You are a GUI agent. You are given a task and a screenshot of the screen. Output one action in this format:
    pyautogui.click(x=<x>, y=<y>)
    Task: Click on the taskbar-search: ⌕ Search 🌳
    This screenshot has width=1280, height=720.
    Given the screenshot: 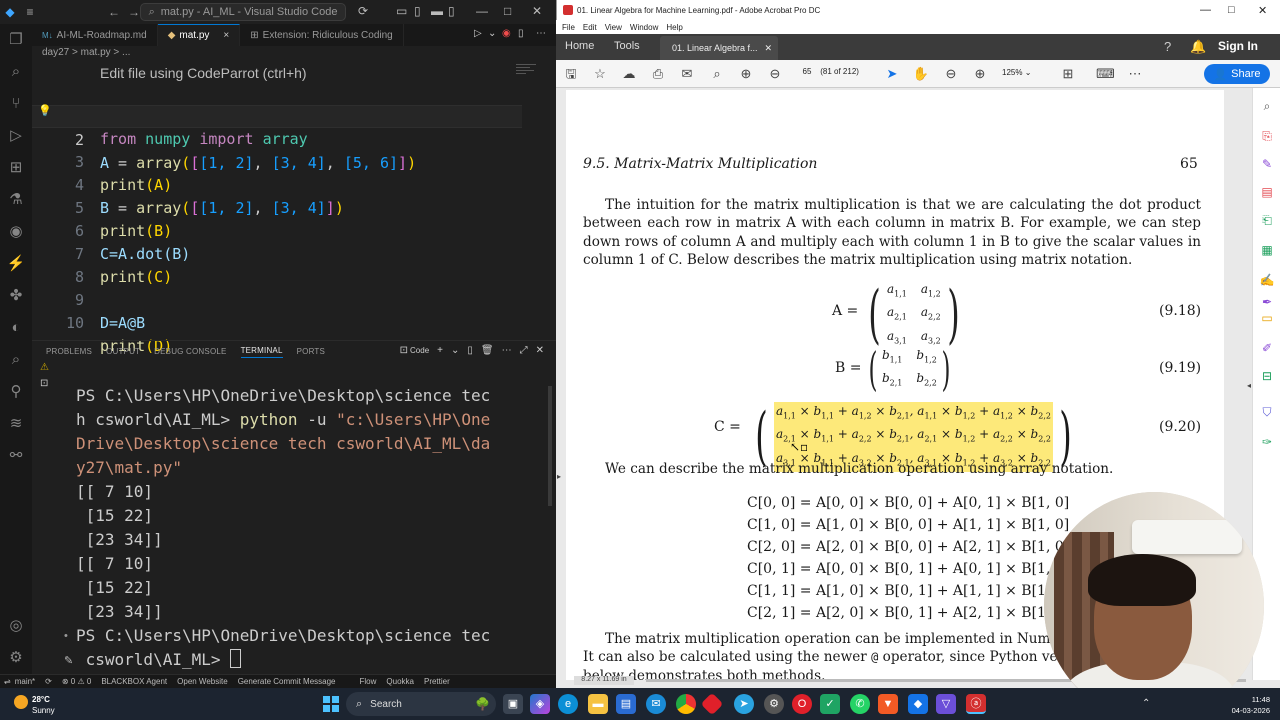 What is the action you would take?
    pyautogui.click(x=421, y=704)
    